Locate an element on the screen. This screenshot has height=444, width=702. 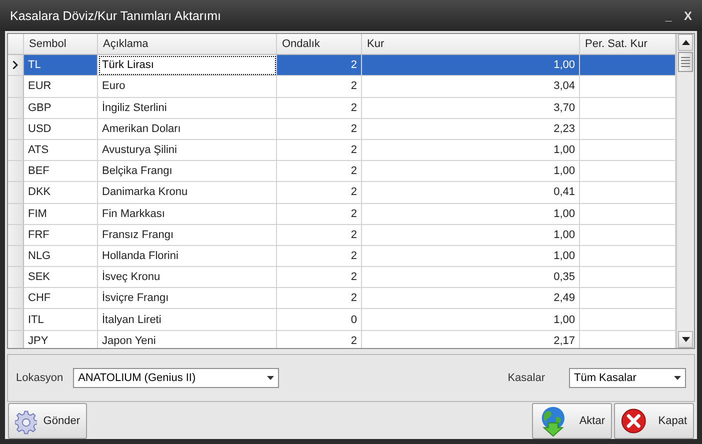
table-cell: Hollanda Florini is located at coordinates (187, 257).